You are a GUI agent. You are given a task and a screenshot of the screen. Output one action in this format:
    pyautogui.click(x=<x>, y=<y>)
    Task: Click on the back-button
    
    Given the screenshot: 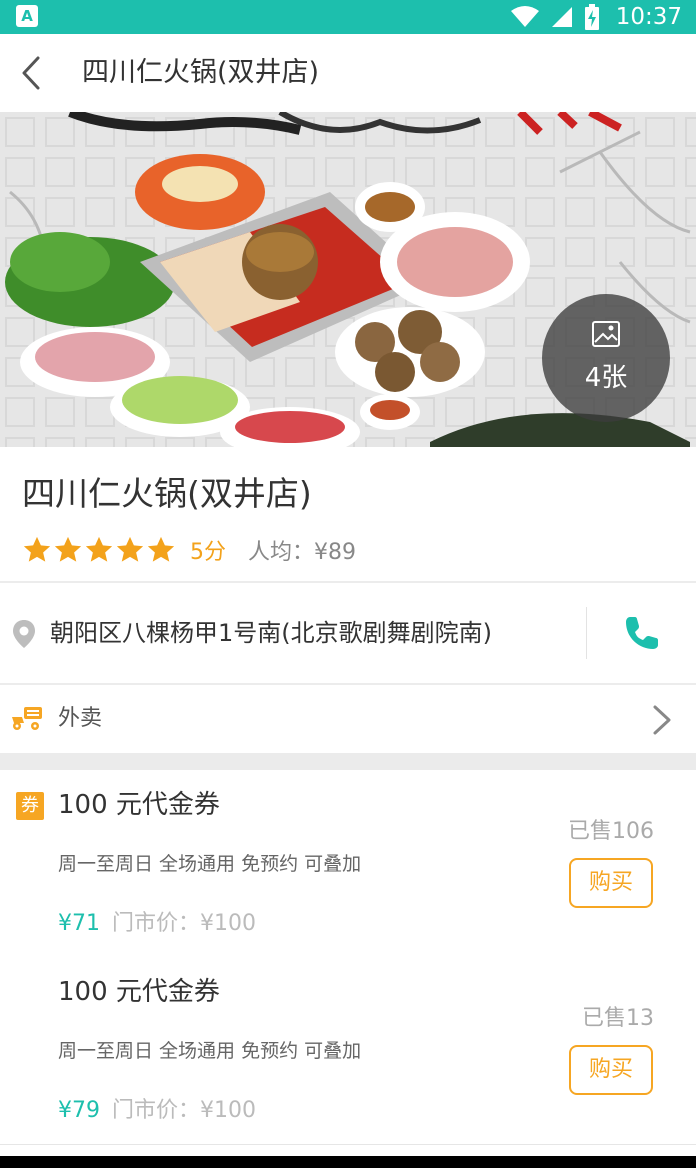 What is the action you would take?
    pyautogui.click(x=32, y=73)
    